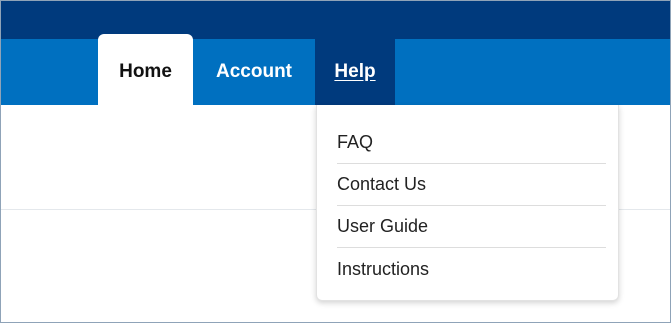 The height and width of the screenshot is (323, 671). I want to click on nav-tab-account-label: Account, so click(254, 71).